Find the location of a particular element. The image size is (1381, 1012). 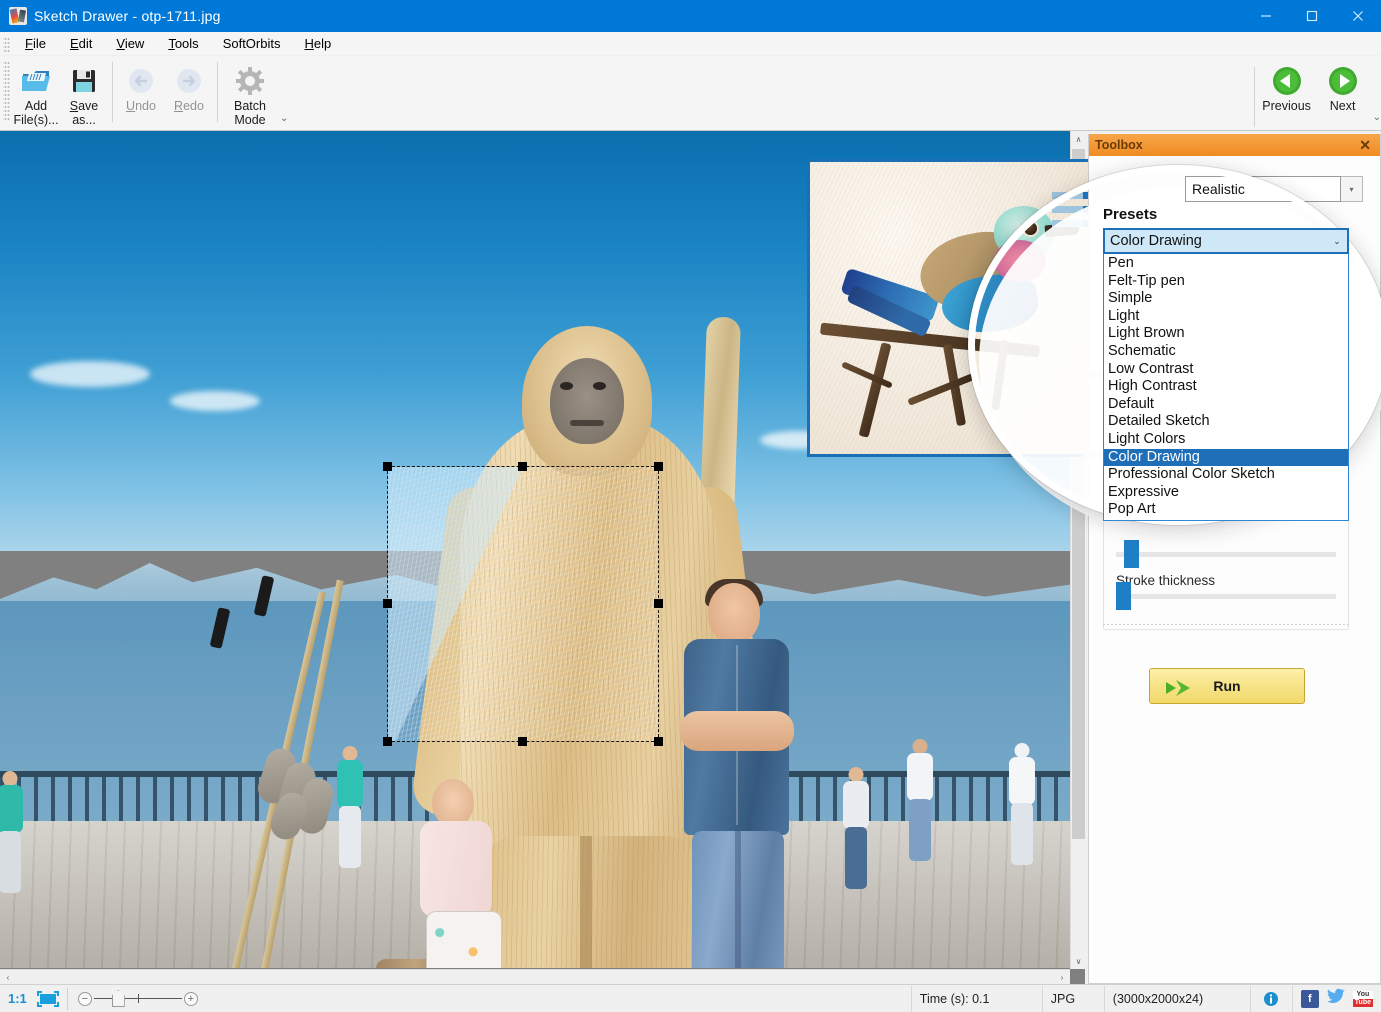

stroke-thickness-knob is located at coordinates (1123, 596).